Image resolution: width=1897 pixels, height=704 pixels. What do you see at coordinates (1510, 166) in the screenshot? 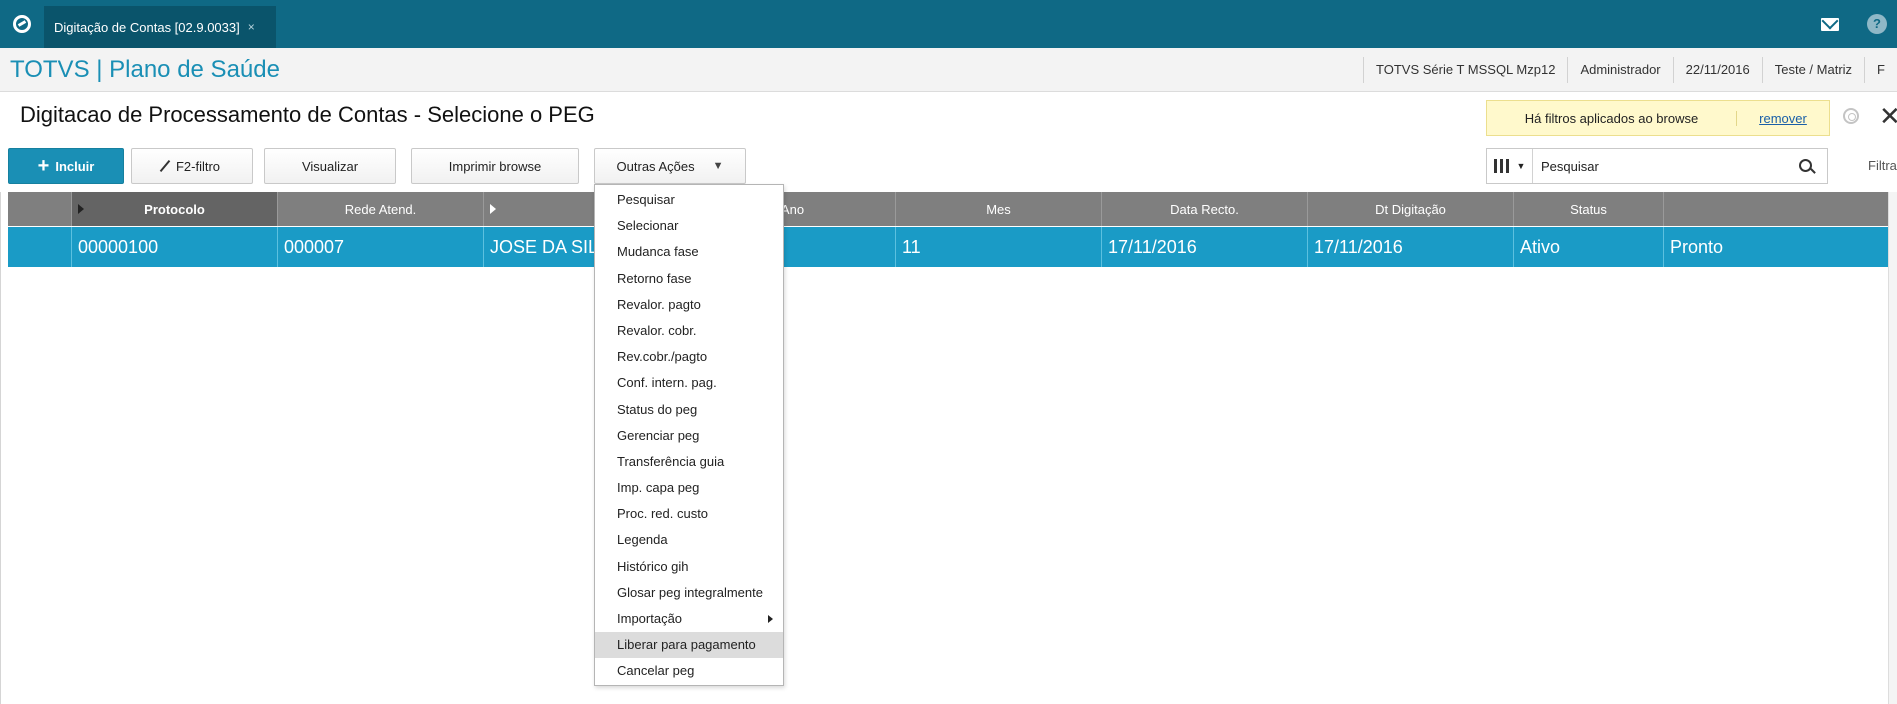
I see `columns-icon: ▼` at bounding box center [1510, 166].